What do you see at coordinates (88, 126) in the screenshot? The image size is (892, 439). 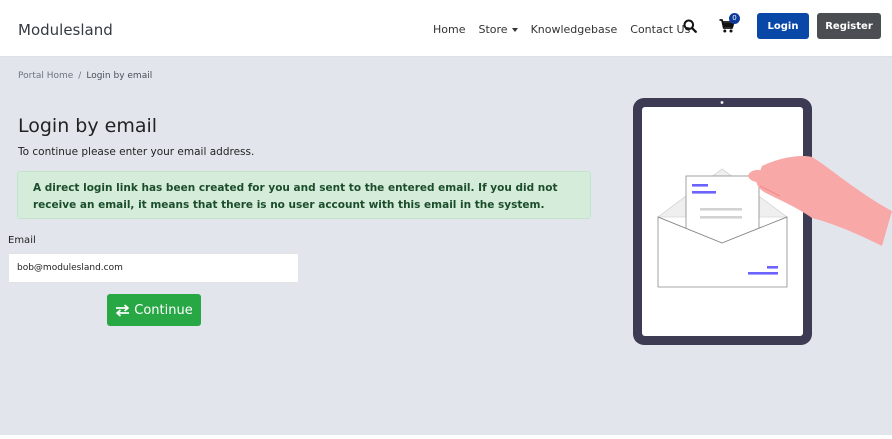 I see `page-title: Login by email` at bounding box center [88, 126].